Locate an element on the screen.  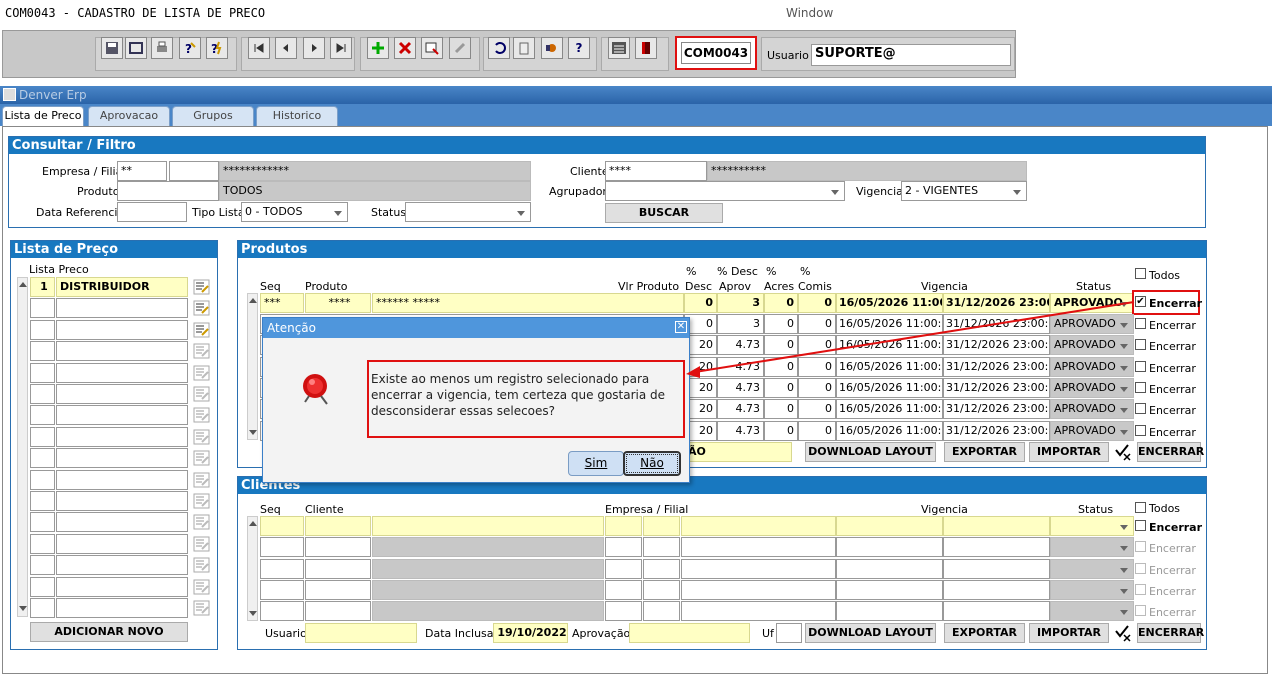
produtos-todos-checkbox is located at coordinates (1140, 273).